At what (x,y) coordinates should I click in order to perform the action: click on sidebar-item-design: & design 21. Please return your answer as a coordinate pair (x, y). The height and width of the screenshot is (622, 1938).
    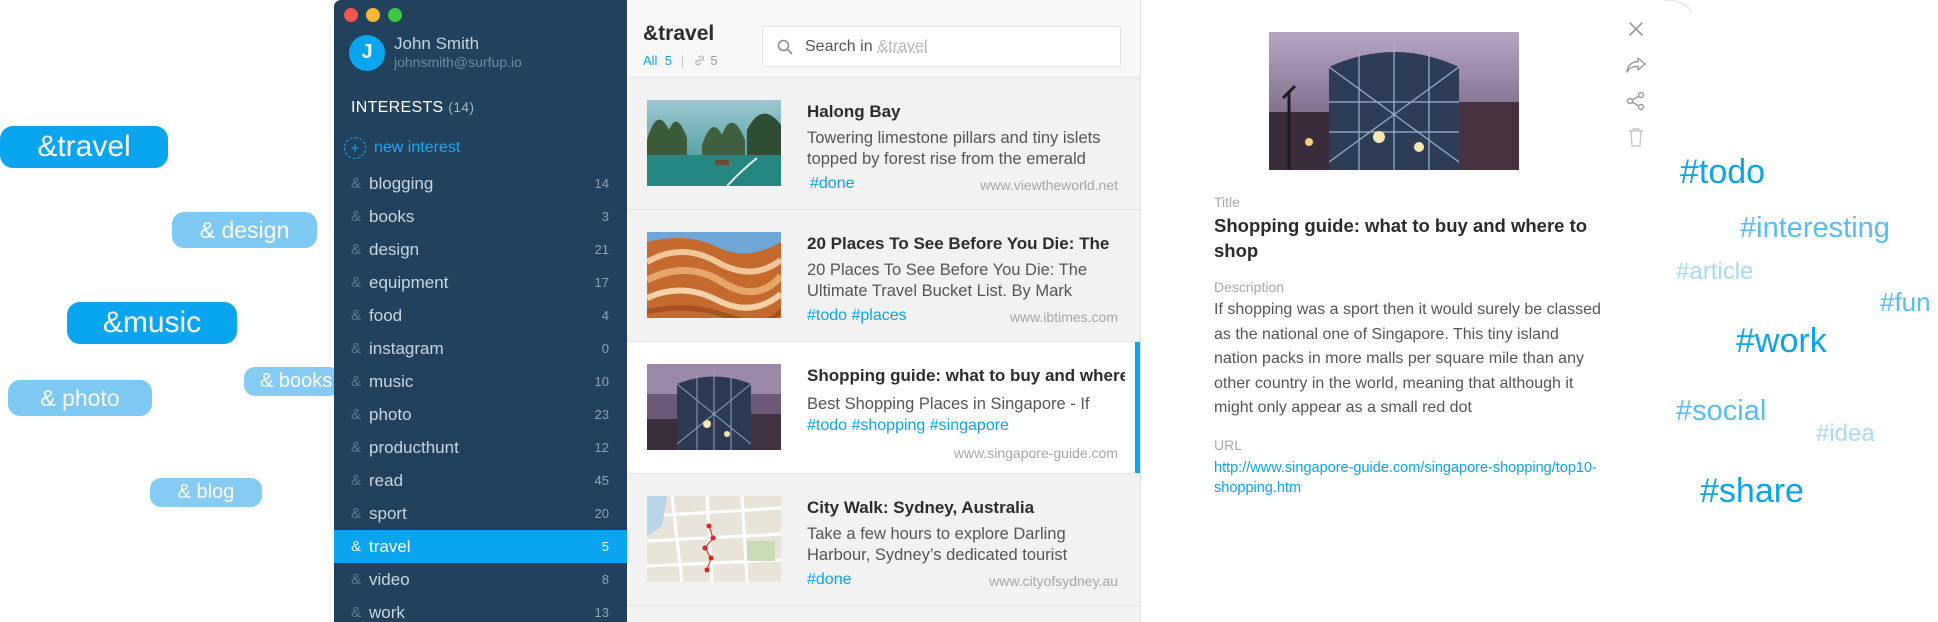
    Looking at the image, I should click on (480, 249).